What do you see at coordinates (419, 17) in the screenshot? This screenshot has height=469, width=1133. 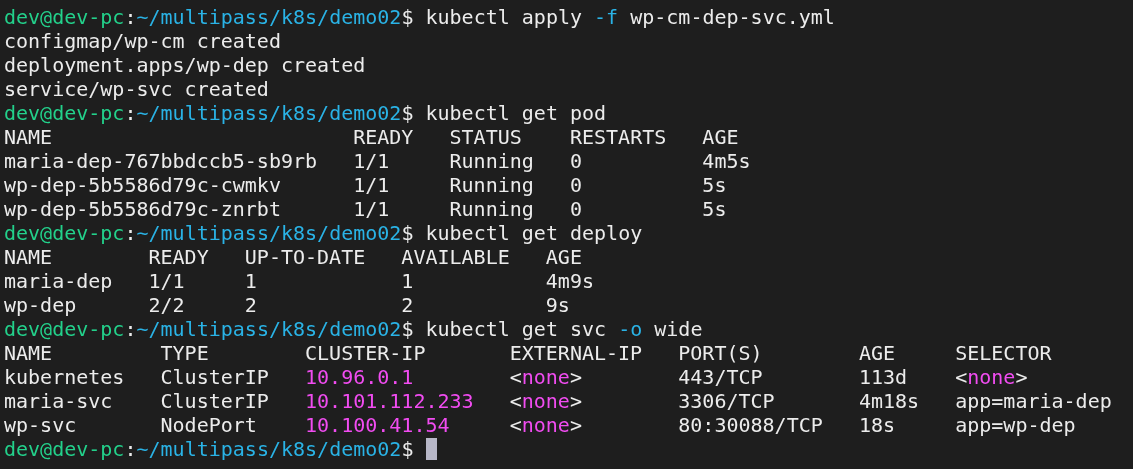 I see `command-line: dev@dev-pc:~/multipass/k8s/demo02$ kubectl apply -f wp-cm-dep-svc.yml` at bounding box center [419, 17].